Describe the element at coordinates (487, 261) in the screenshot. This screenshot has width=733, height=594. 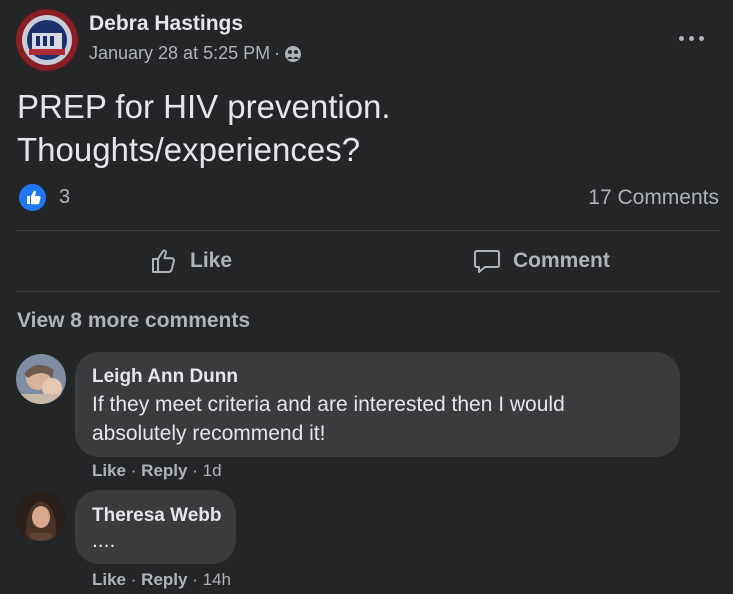
I see `comment-bubble-icon` at that location.